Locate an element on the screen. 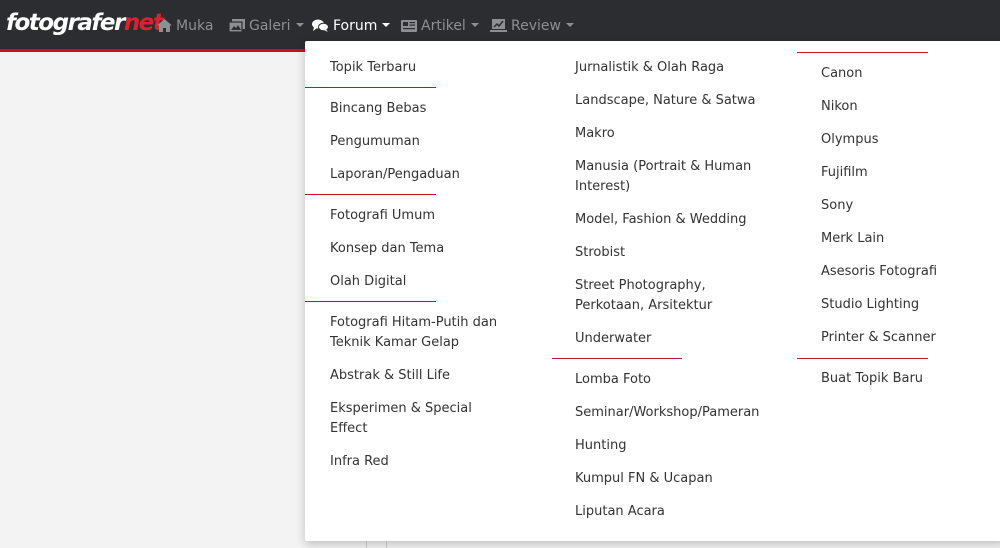 Image resolution: width=1000 pixels, height=548 pixels. menu-item-jurnalistik: Jurnalistik & Olah Raga is located at coordinates (649, 68).